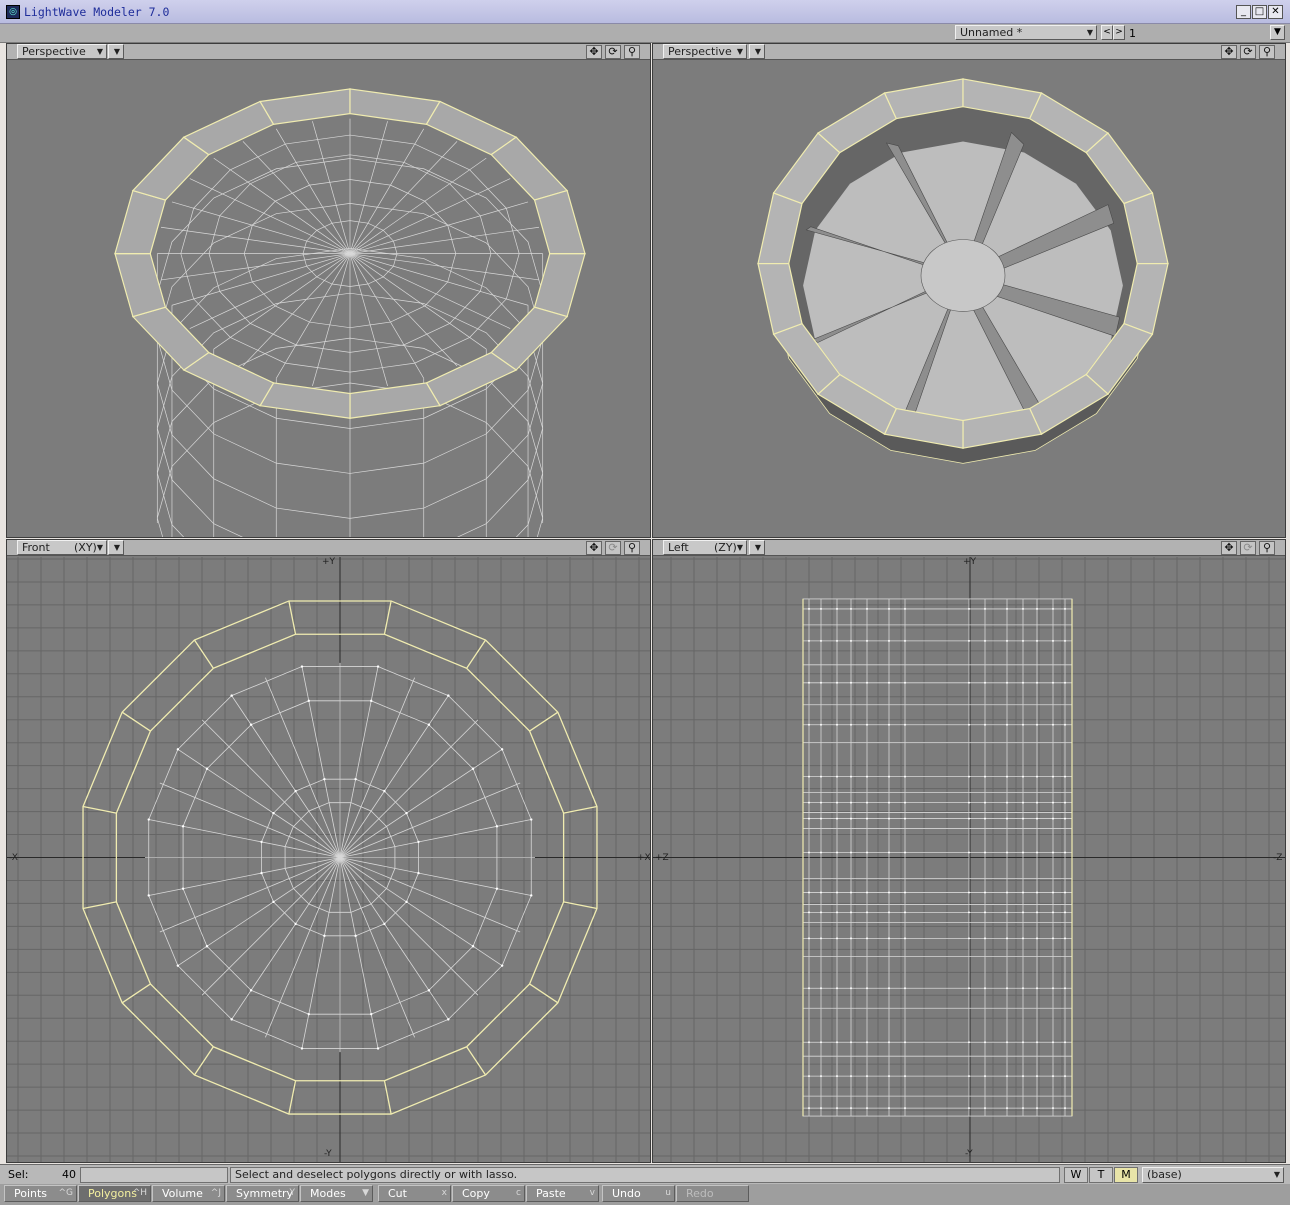 The image size is (1290, 1205). Describe the element at coordinates (1076, 1175) in the screenshot. I see `wtm-w-button: W` at that location.